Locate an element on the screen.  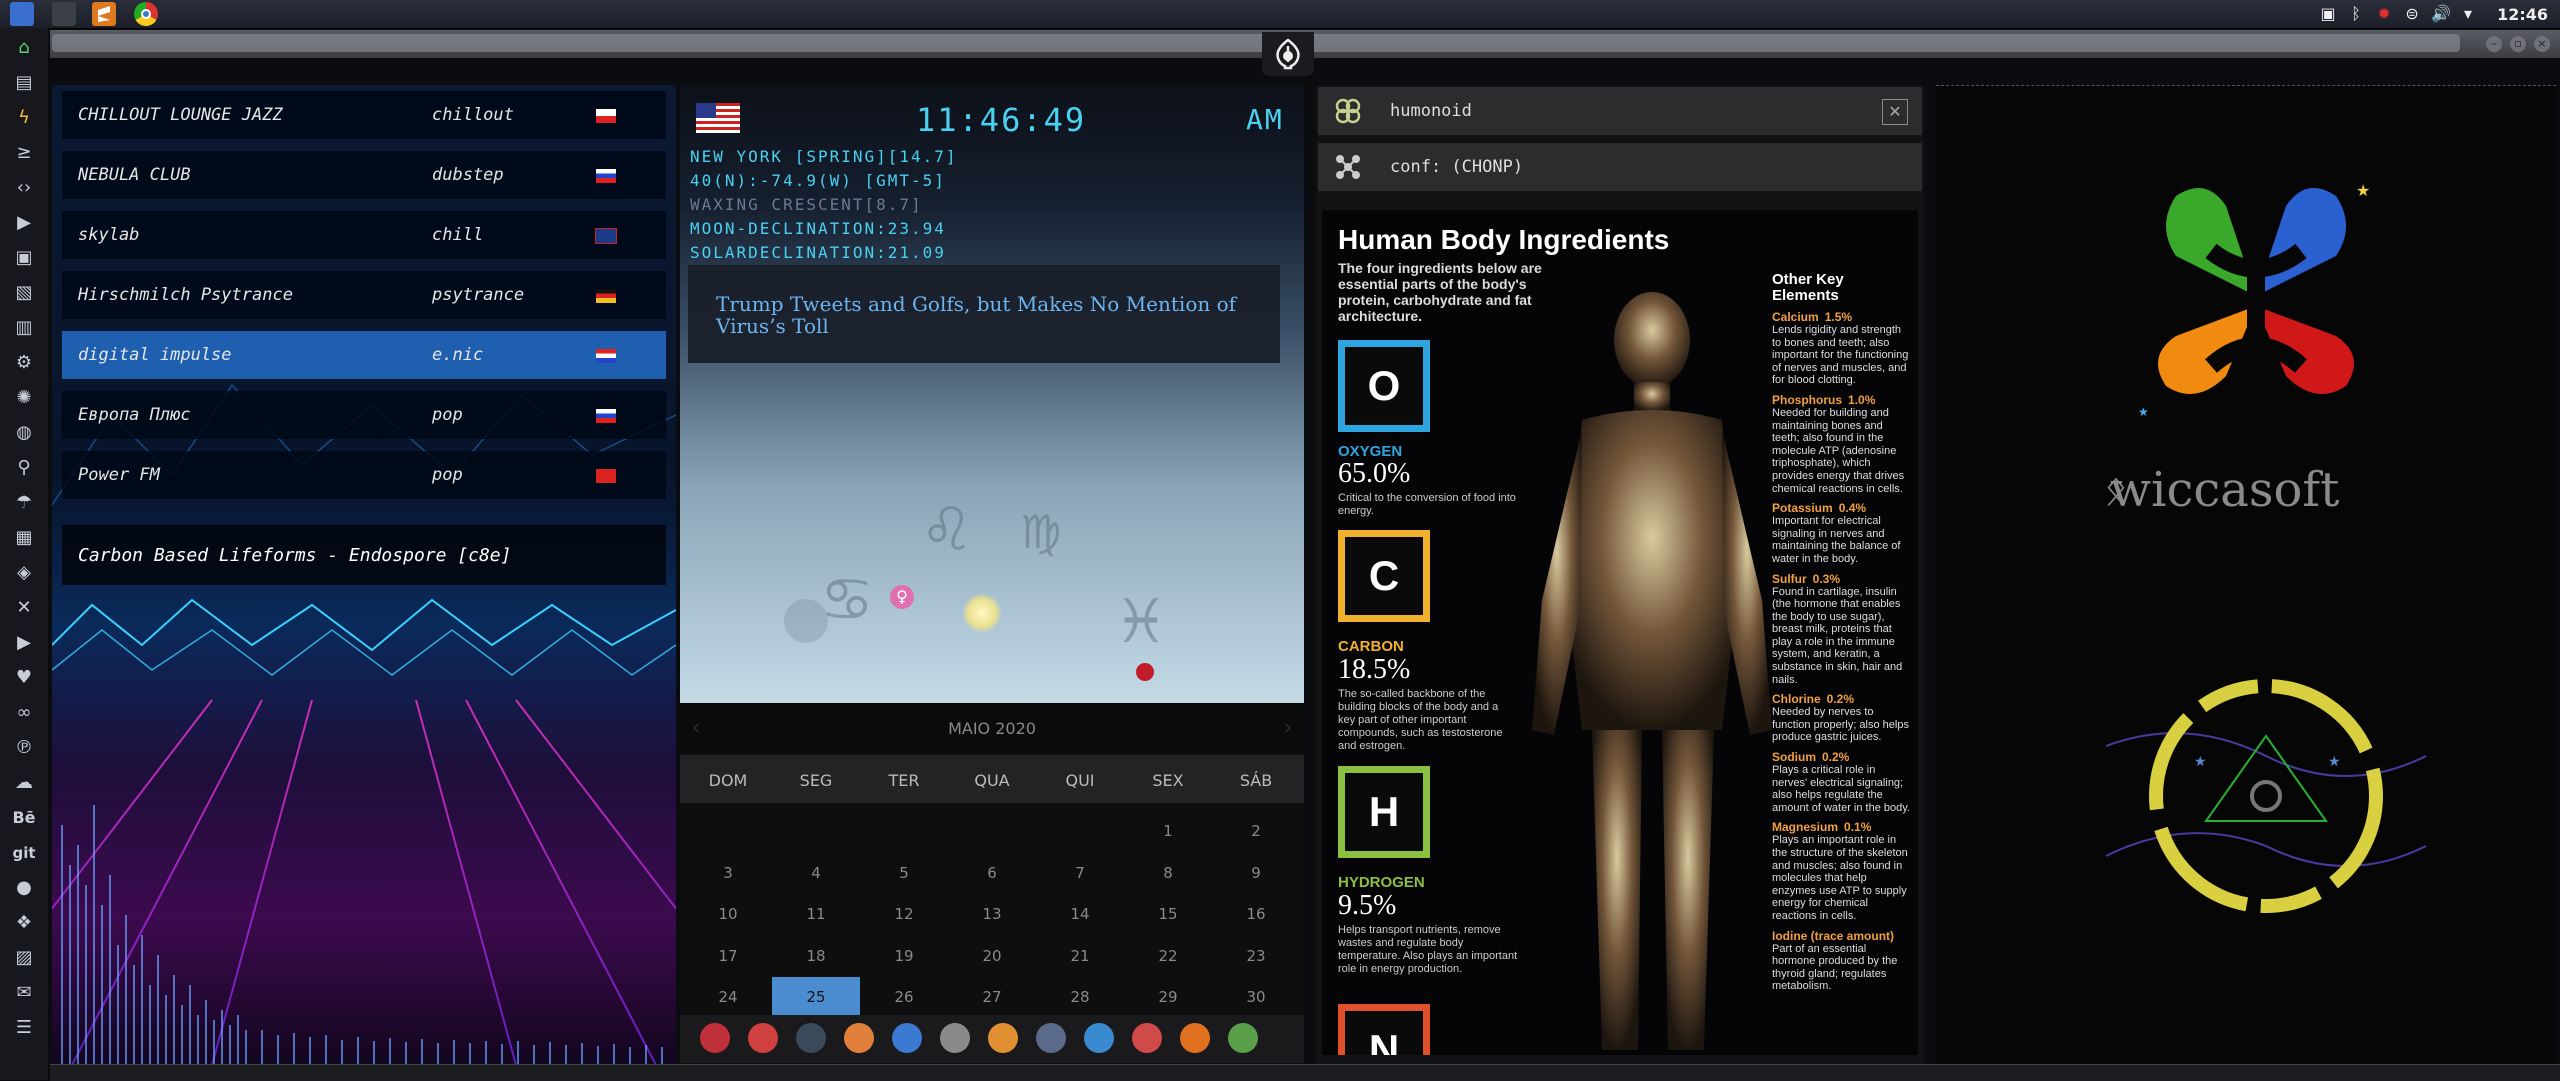
hourglass-icon is located at coordinates (763, 1038).